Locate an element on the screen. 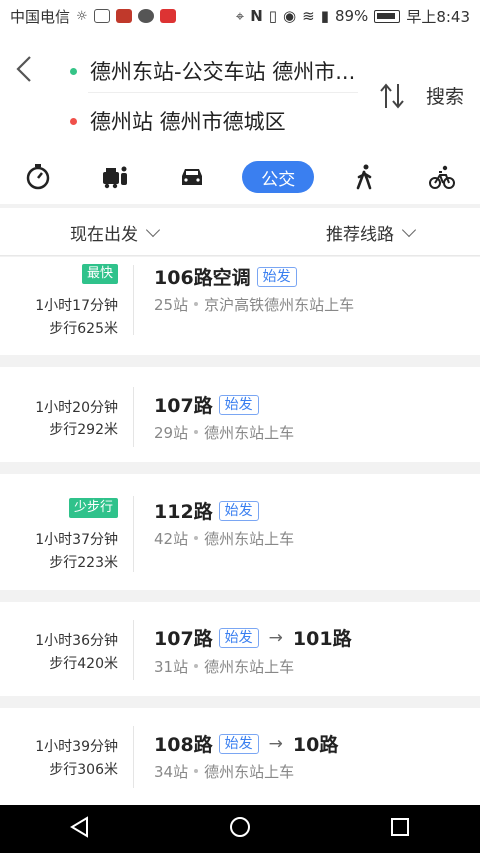 The height and width of the screenshot is (853, 480). swap-button is located at coordinates (392, 96).